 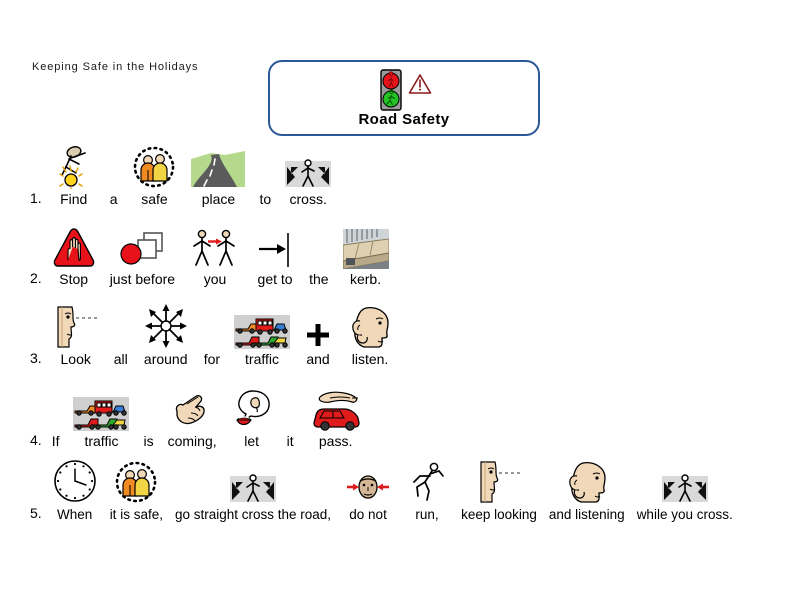 What do you see at coordinates (218, 166) in the screenshot?
I see `road-landscape-icon` at bounding box center [218, 166].